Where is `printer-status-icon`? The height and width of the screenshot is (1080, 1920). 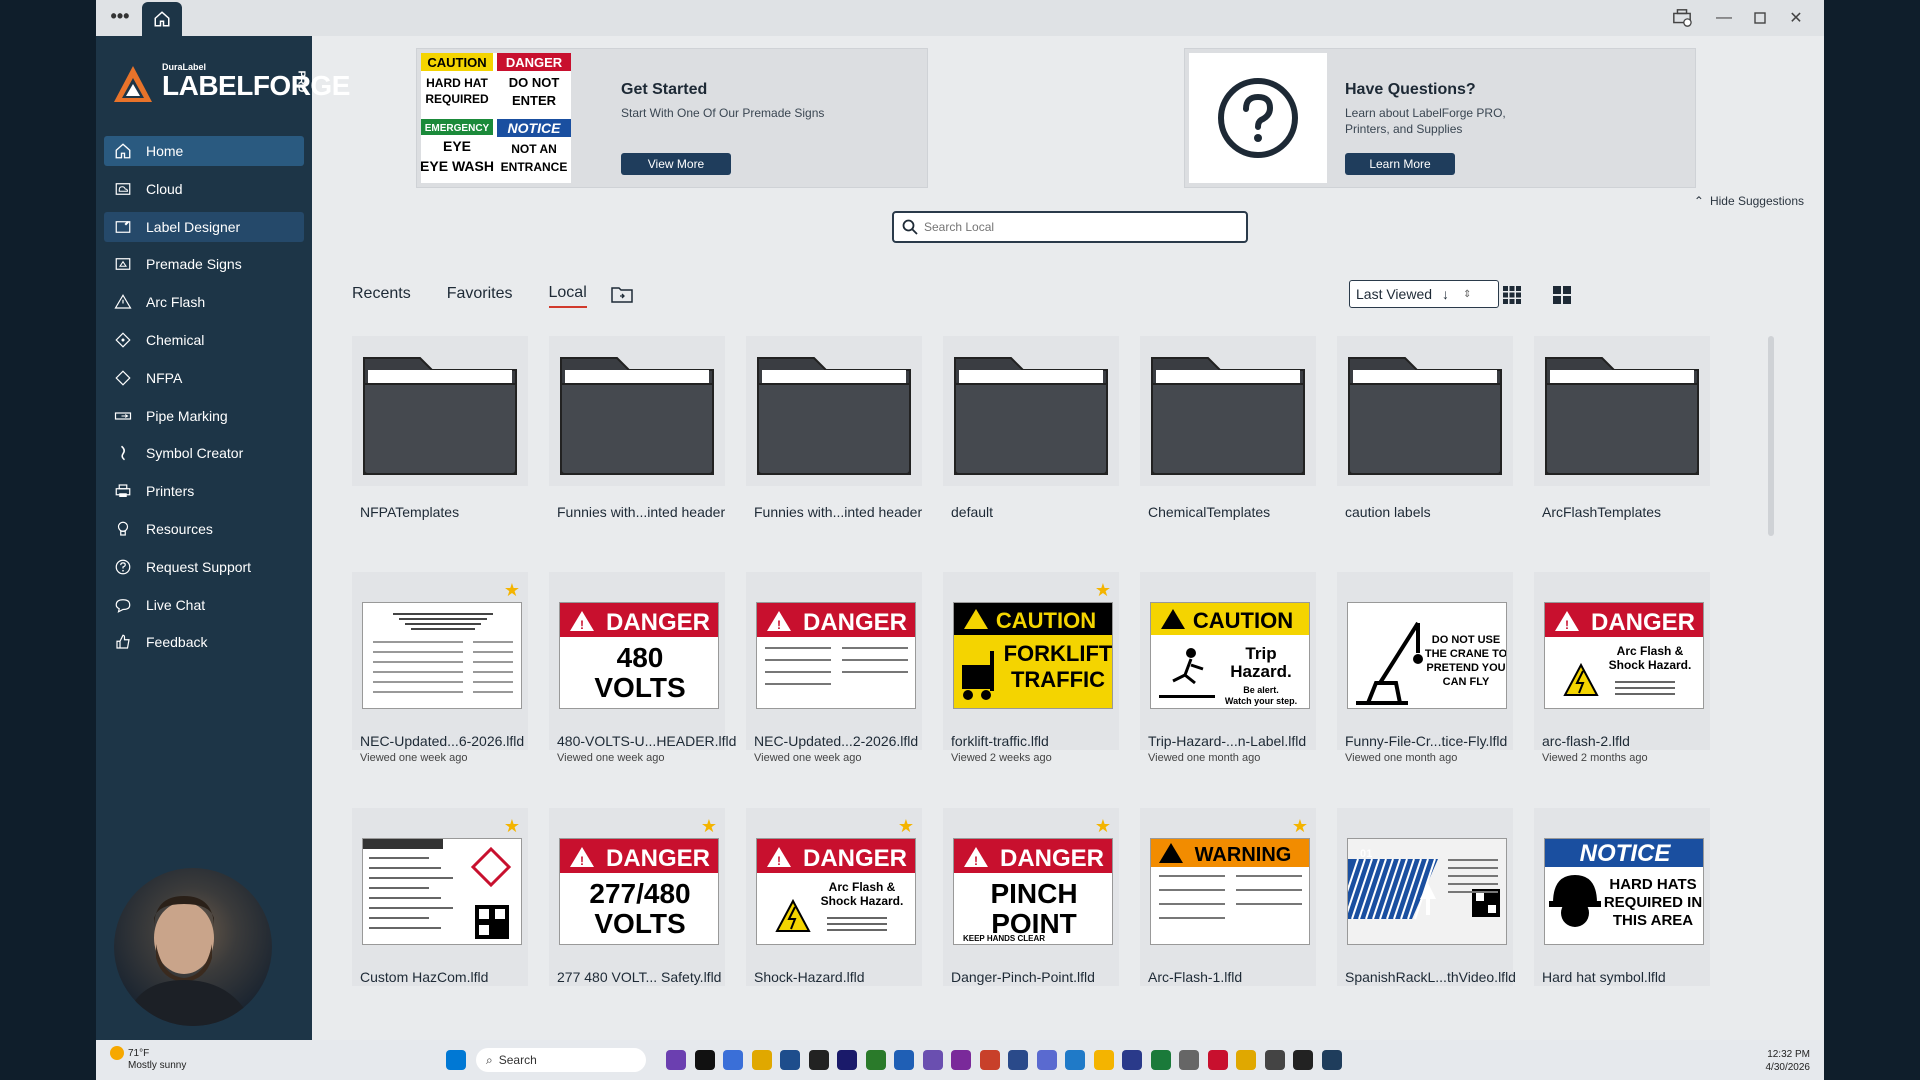 printer-status-icon is located at coordinates (1682, 18).